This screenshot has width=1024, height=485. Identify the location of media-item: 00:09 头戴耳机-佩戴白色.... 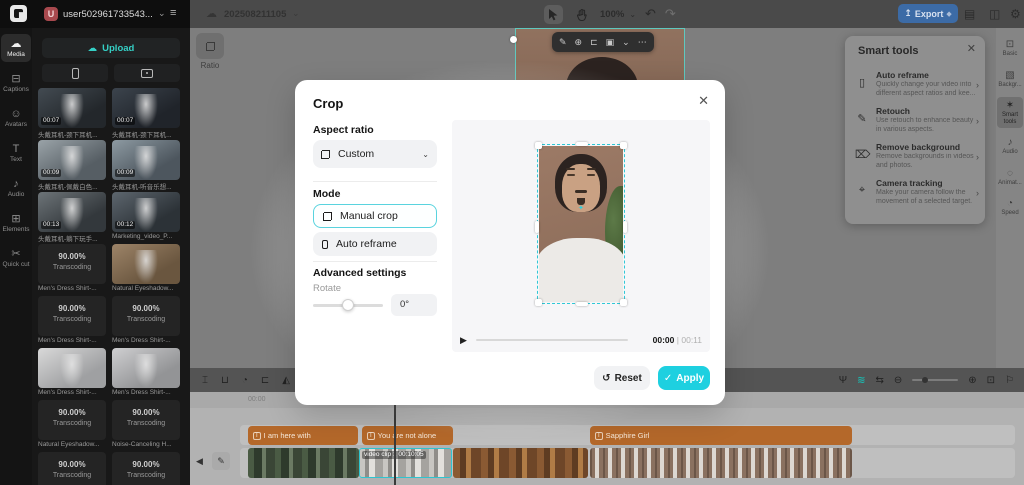
(72, 166).